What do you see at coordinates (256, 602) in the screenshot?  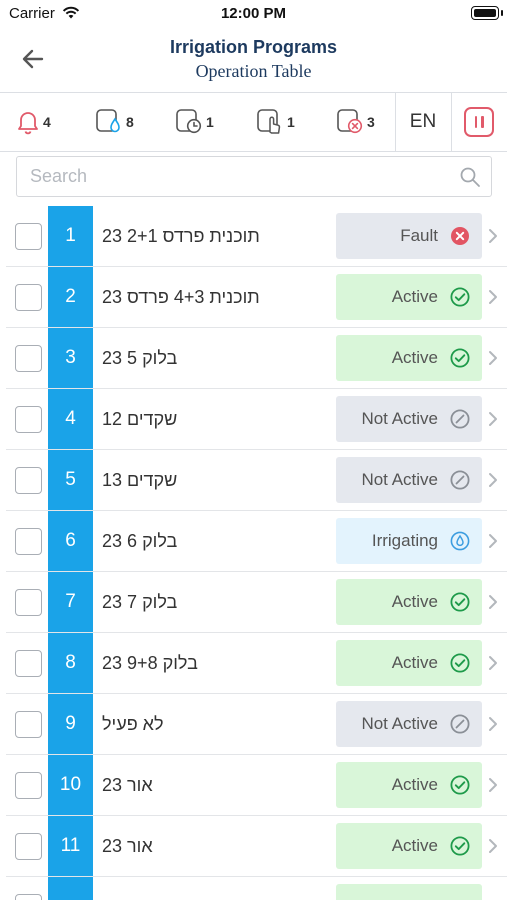 I see `program-row: 7 בלוק 7 23 Active` at bounding box center [256, 602].